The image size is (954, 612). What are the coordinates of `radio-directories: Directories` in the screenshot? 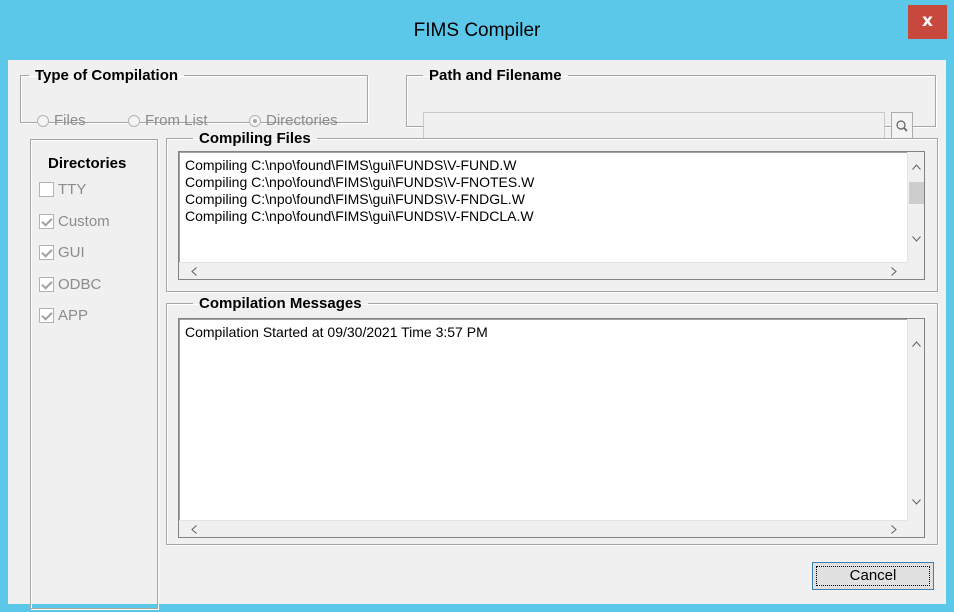 It's located at (293, 120).